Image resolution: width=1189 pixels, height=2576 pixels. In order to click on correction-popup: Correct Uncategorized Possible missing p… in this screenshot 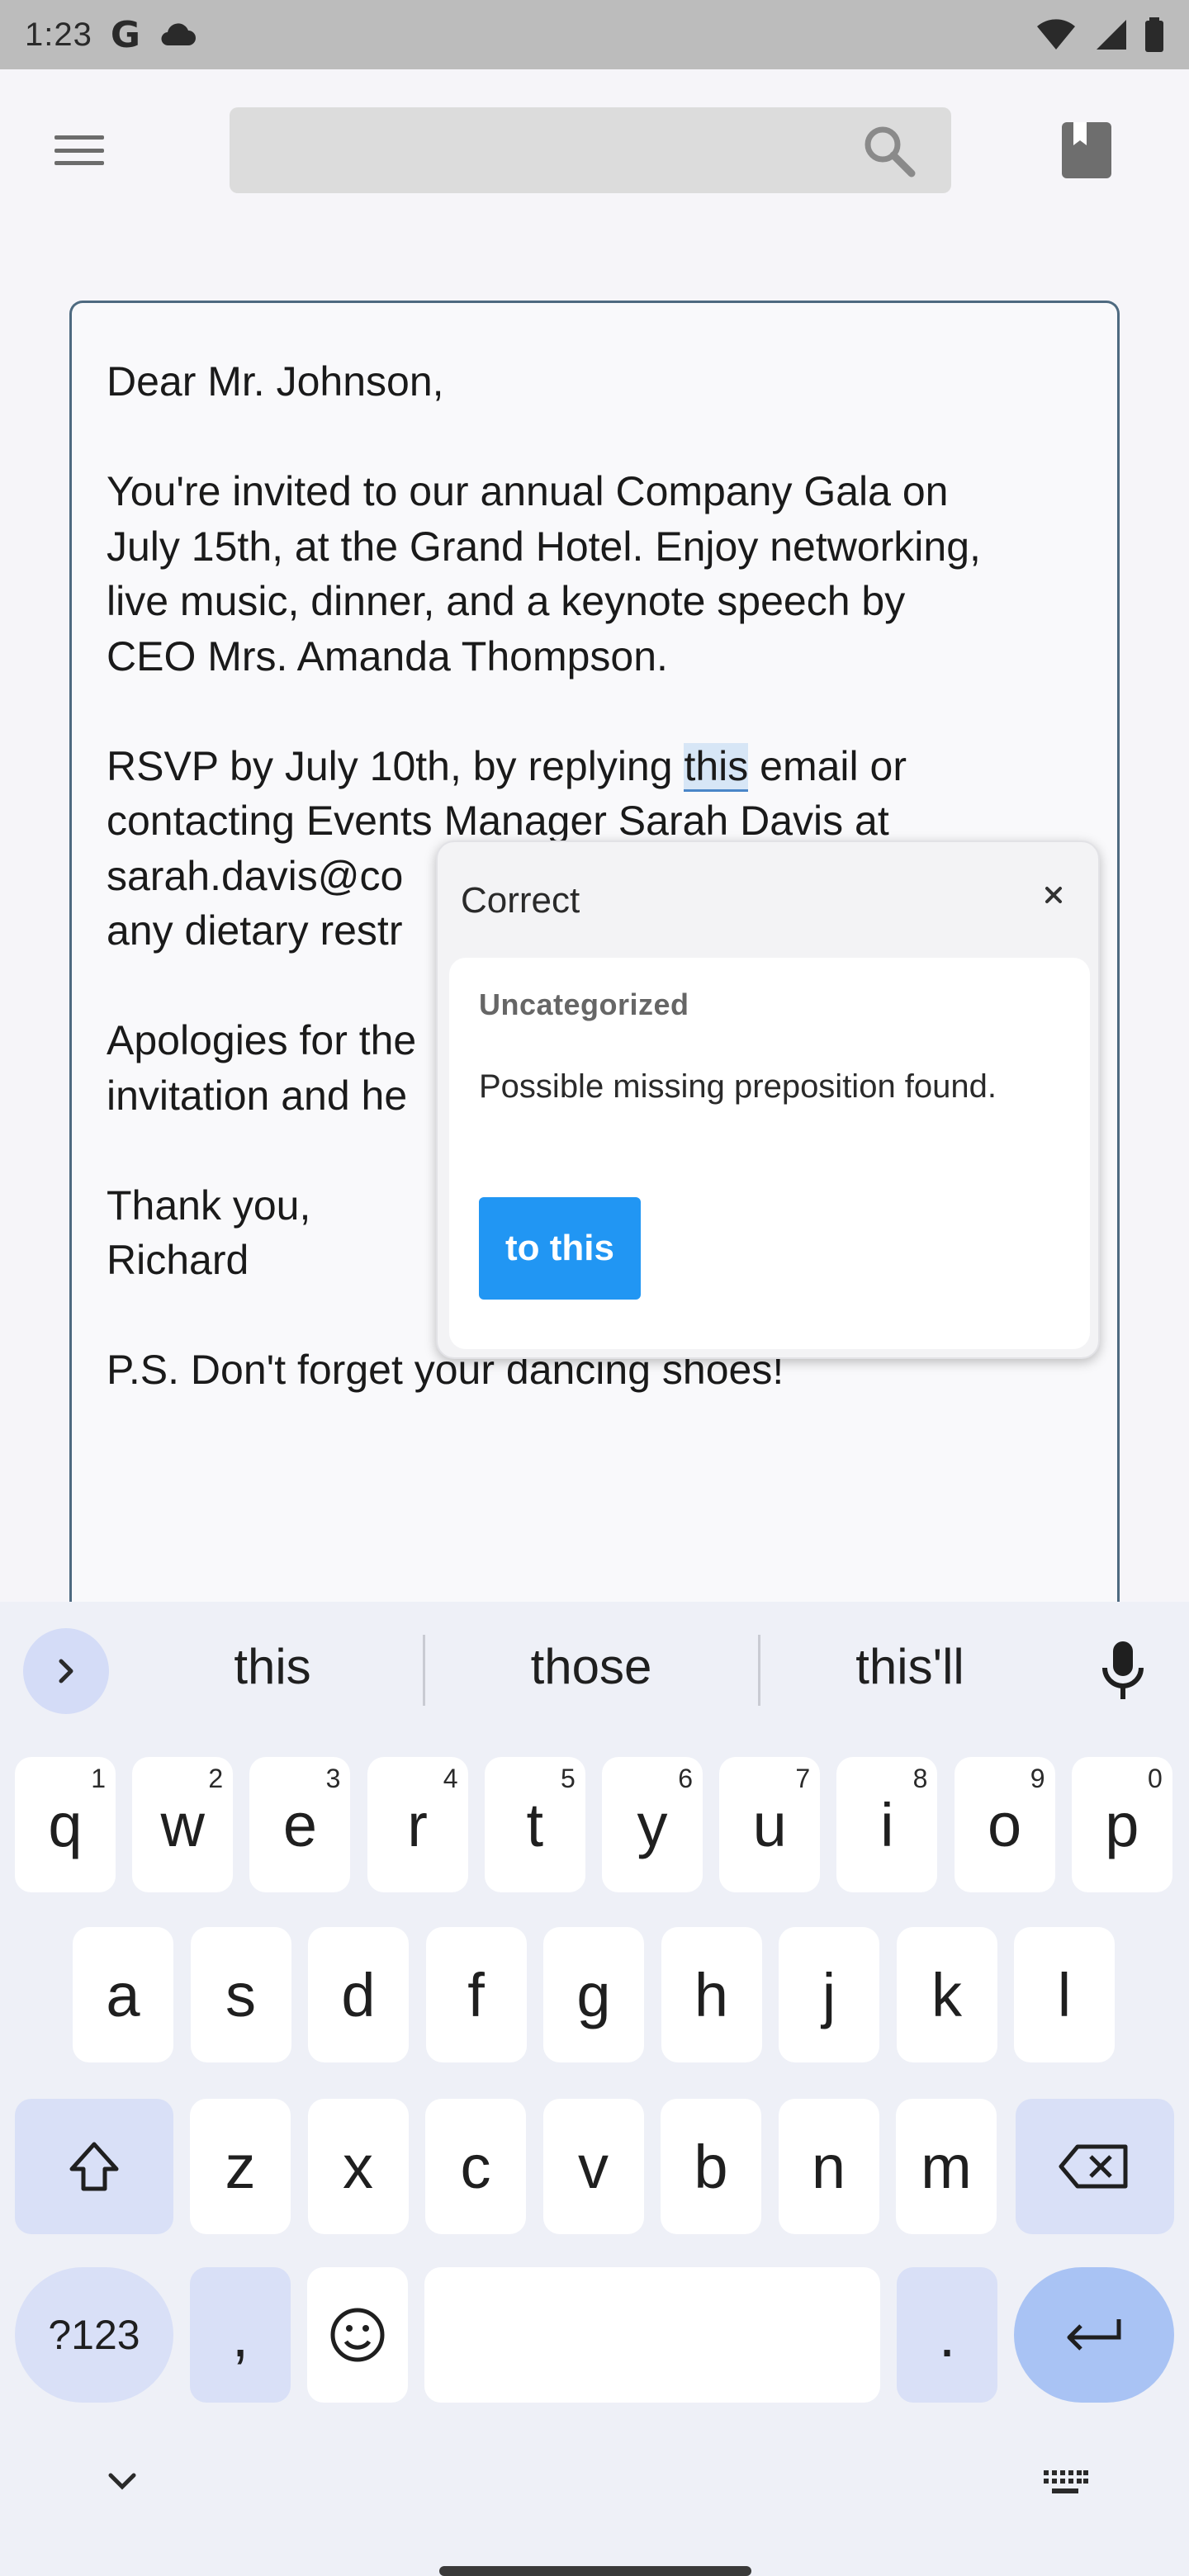, I will do `click(768, 1100)`.